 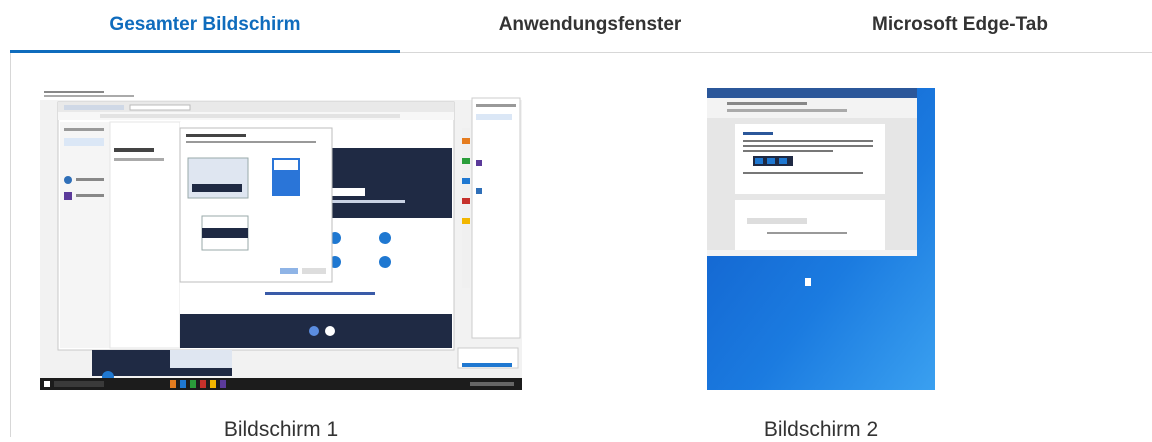 I want to click on tab-edge-tab: Microsoft Edge-Tab, so click(x=960, y=25).